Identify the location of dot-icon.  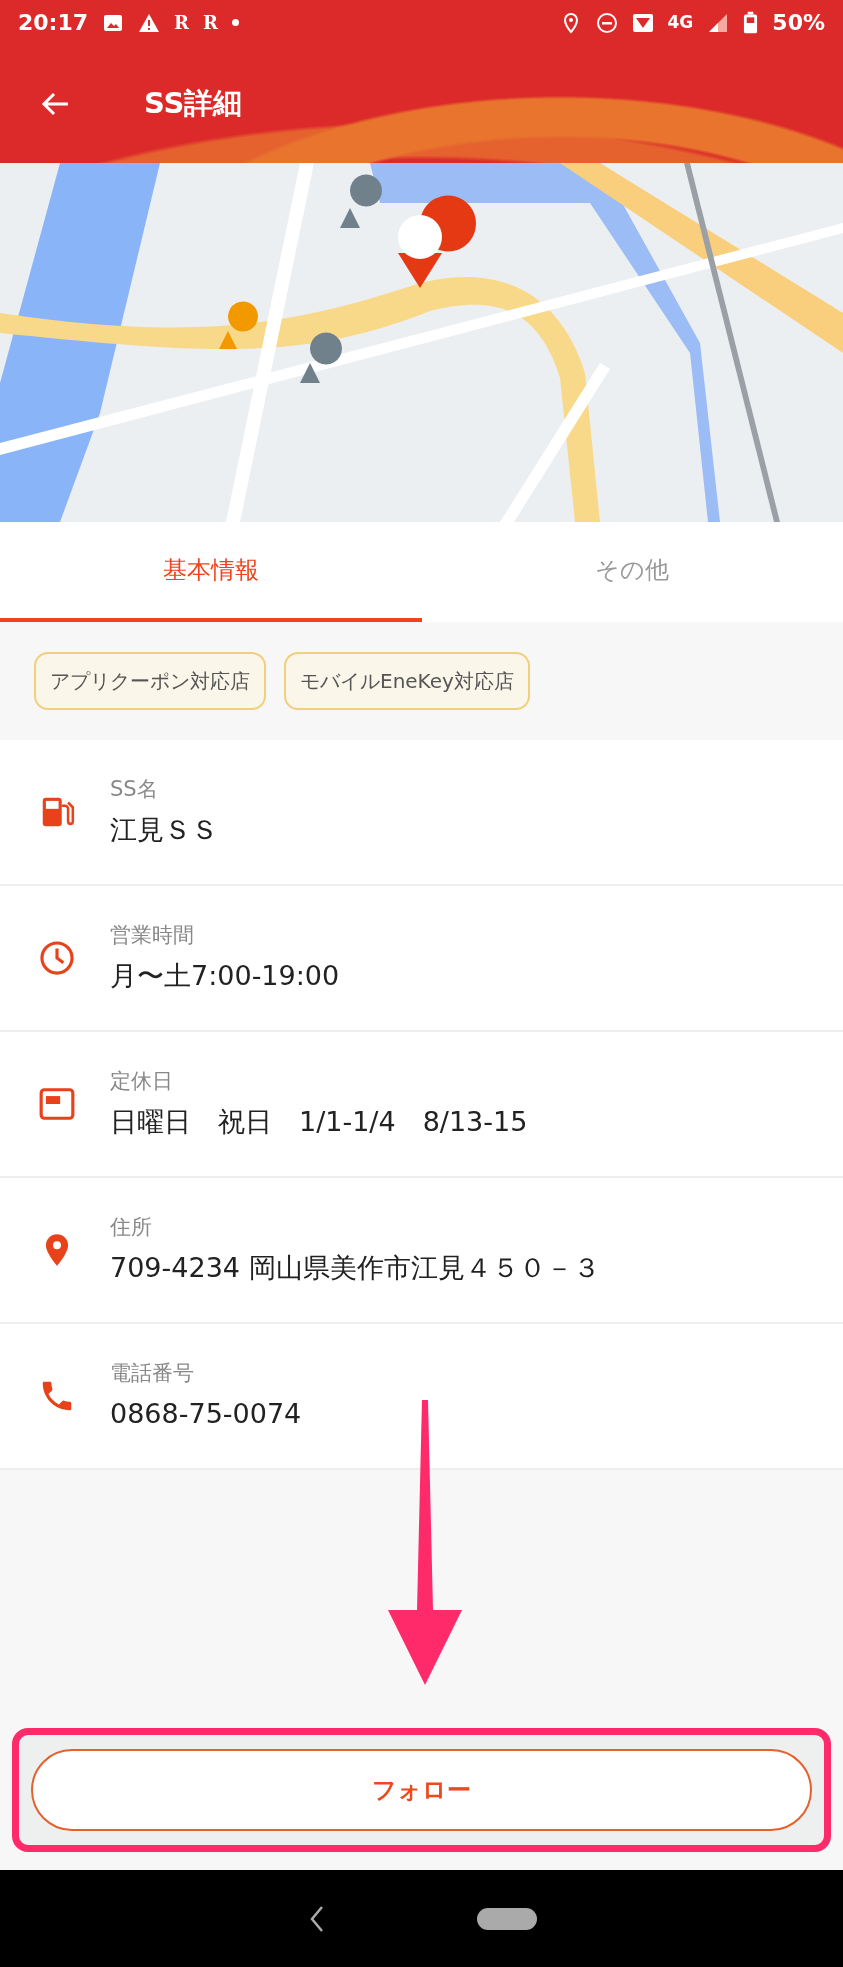
(235, 22).